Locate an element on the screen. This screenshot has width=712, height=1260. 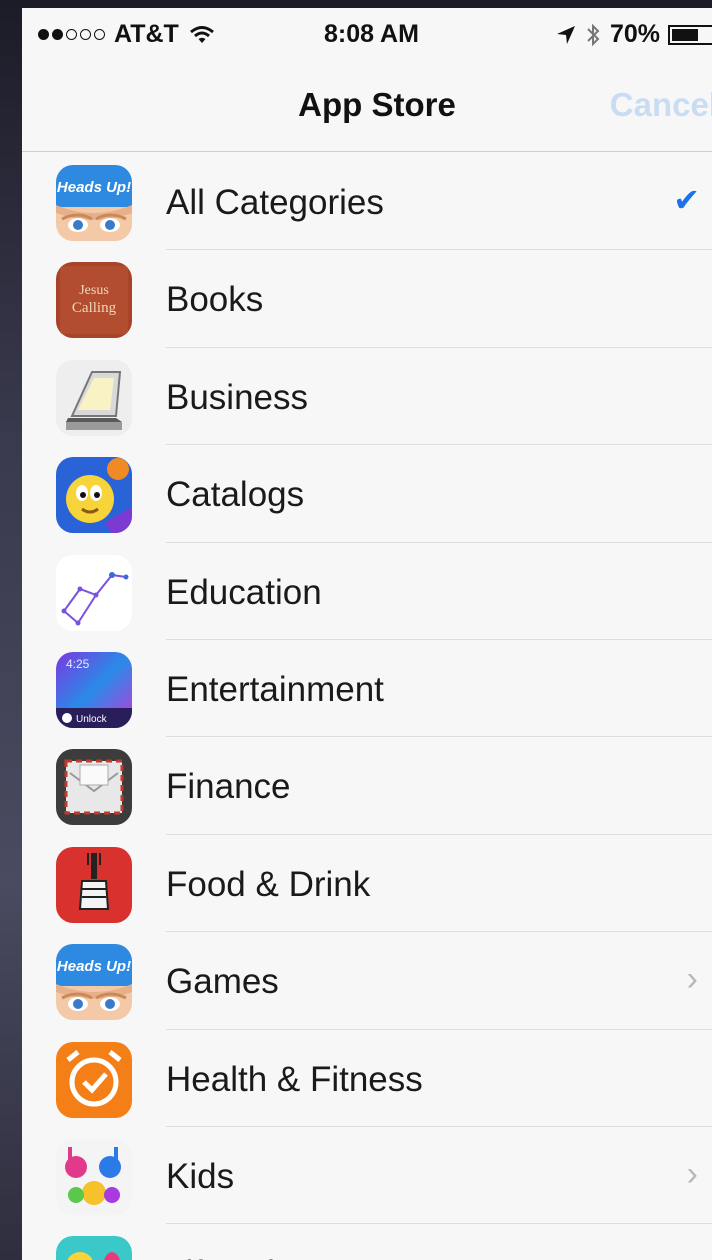
category-row: Catalogs is located at coordinates (367, 494).